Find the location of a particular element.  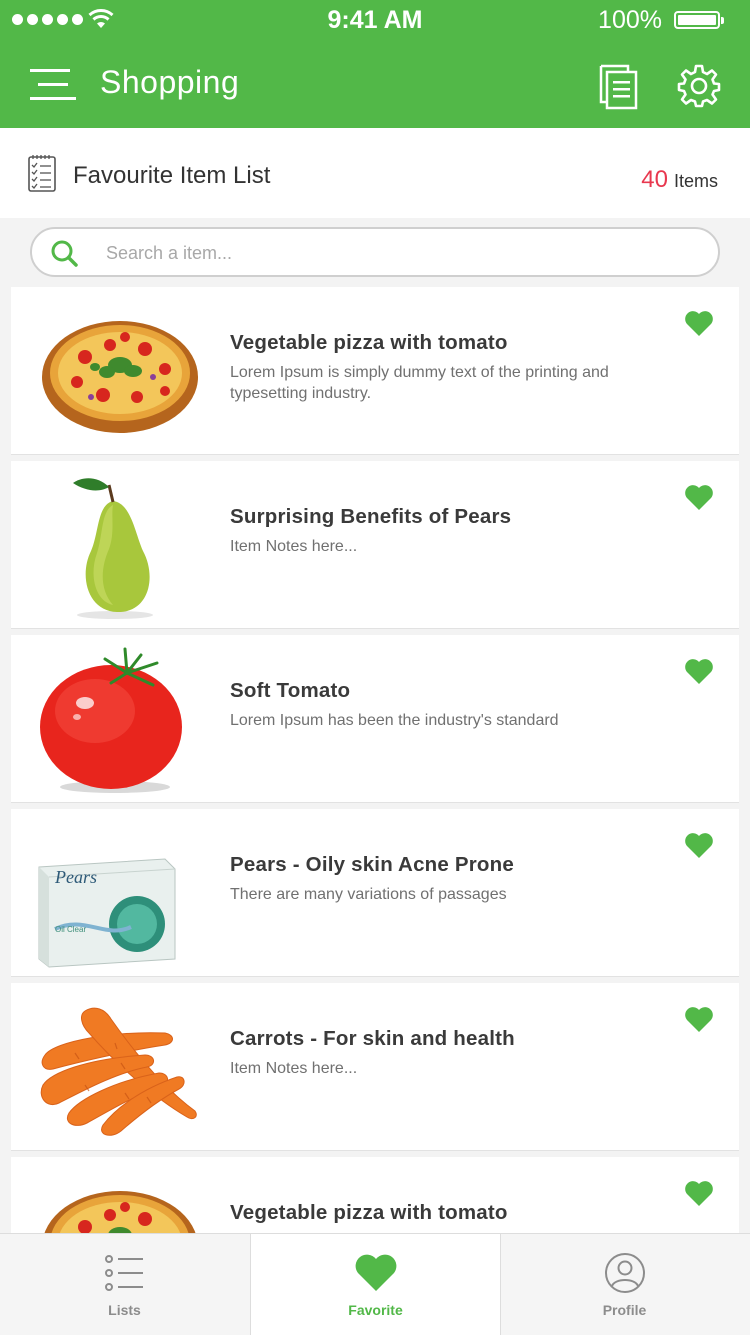

tomato-image is located at coordinates (111, 720).